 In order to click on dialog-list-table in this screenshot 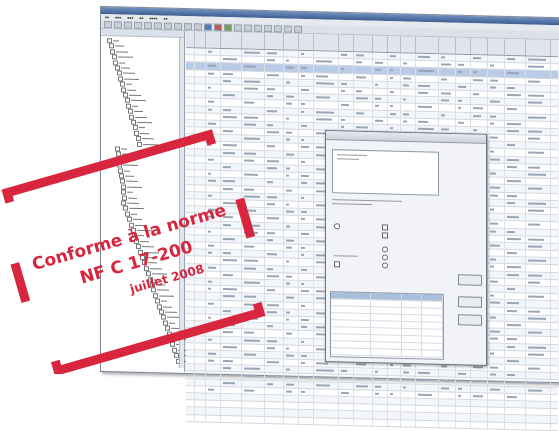, I will do `click(387, 325)`.